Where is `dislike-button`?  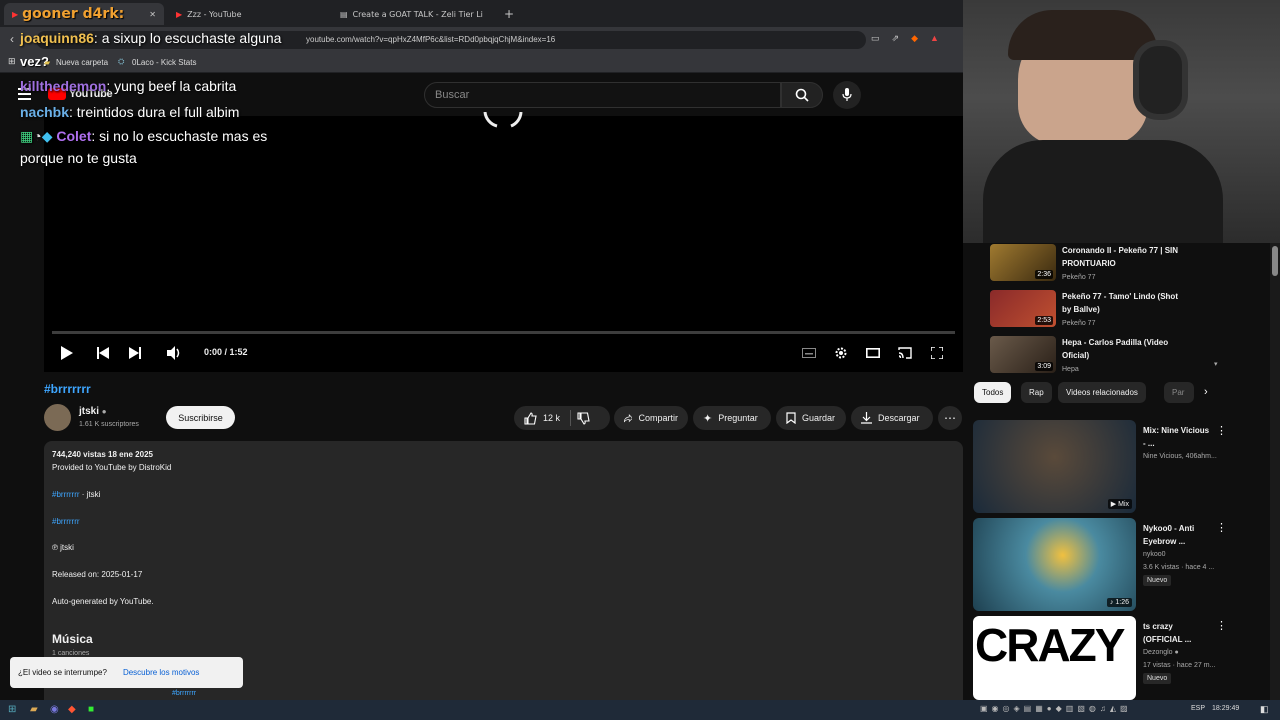
dislike-button is located at coordinates (583, 418).